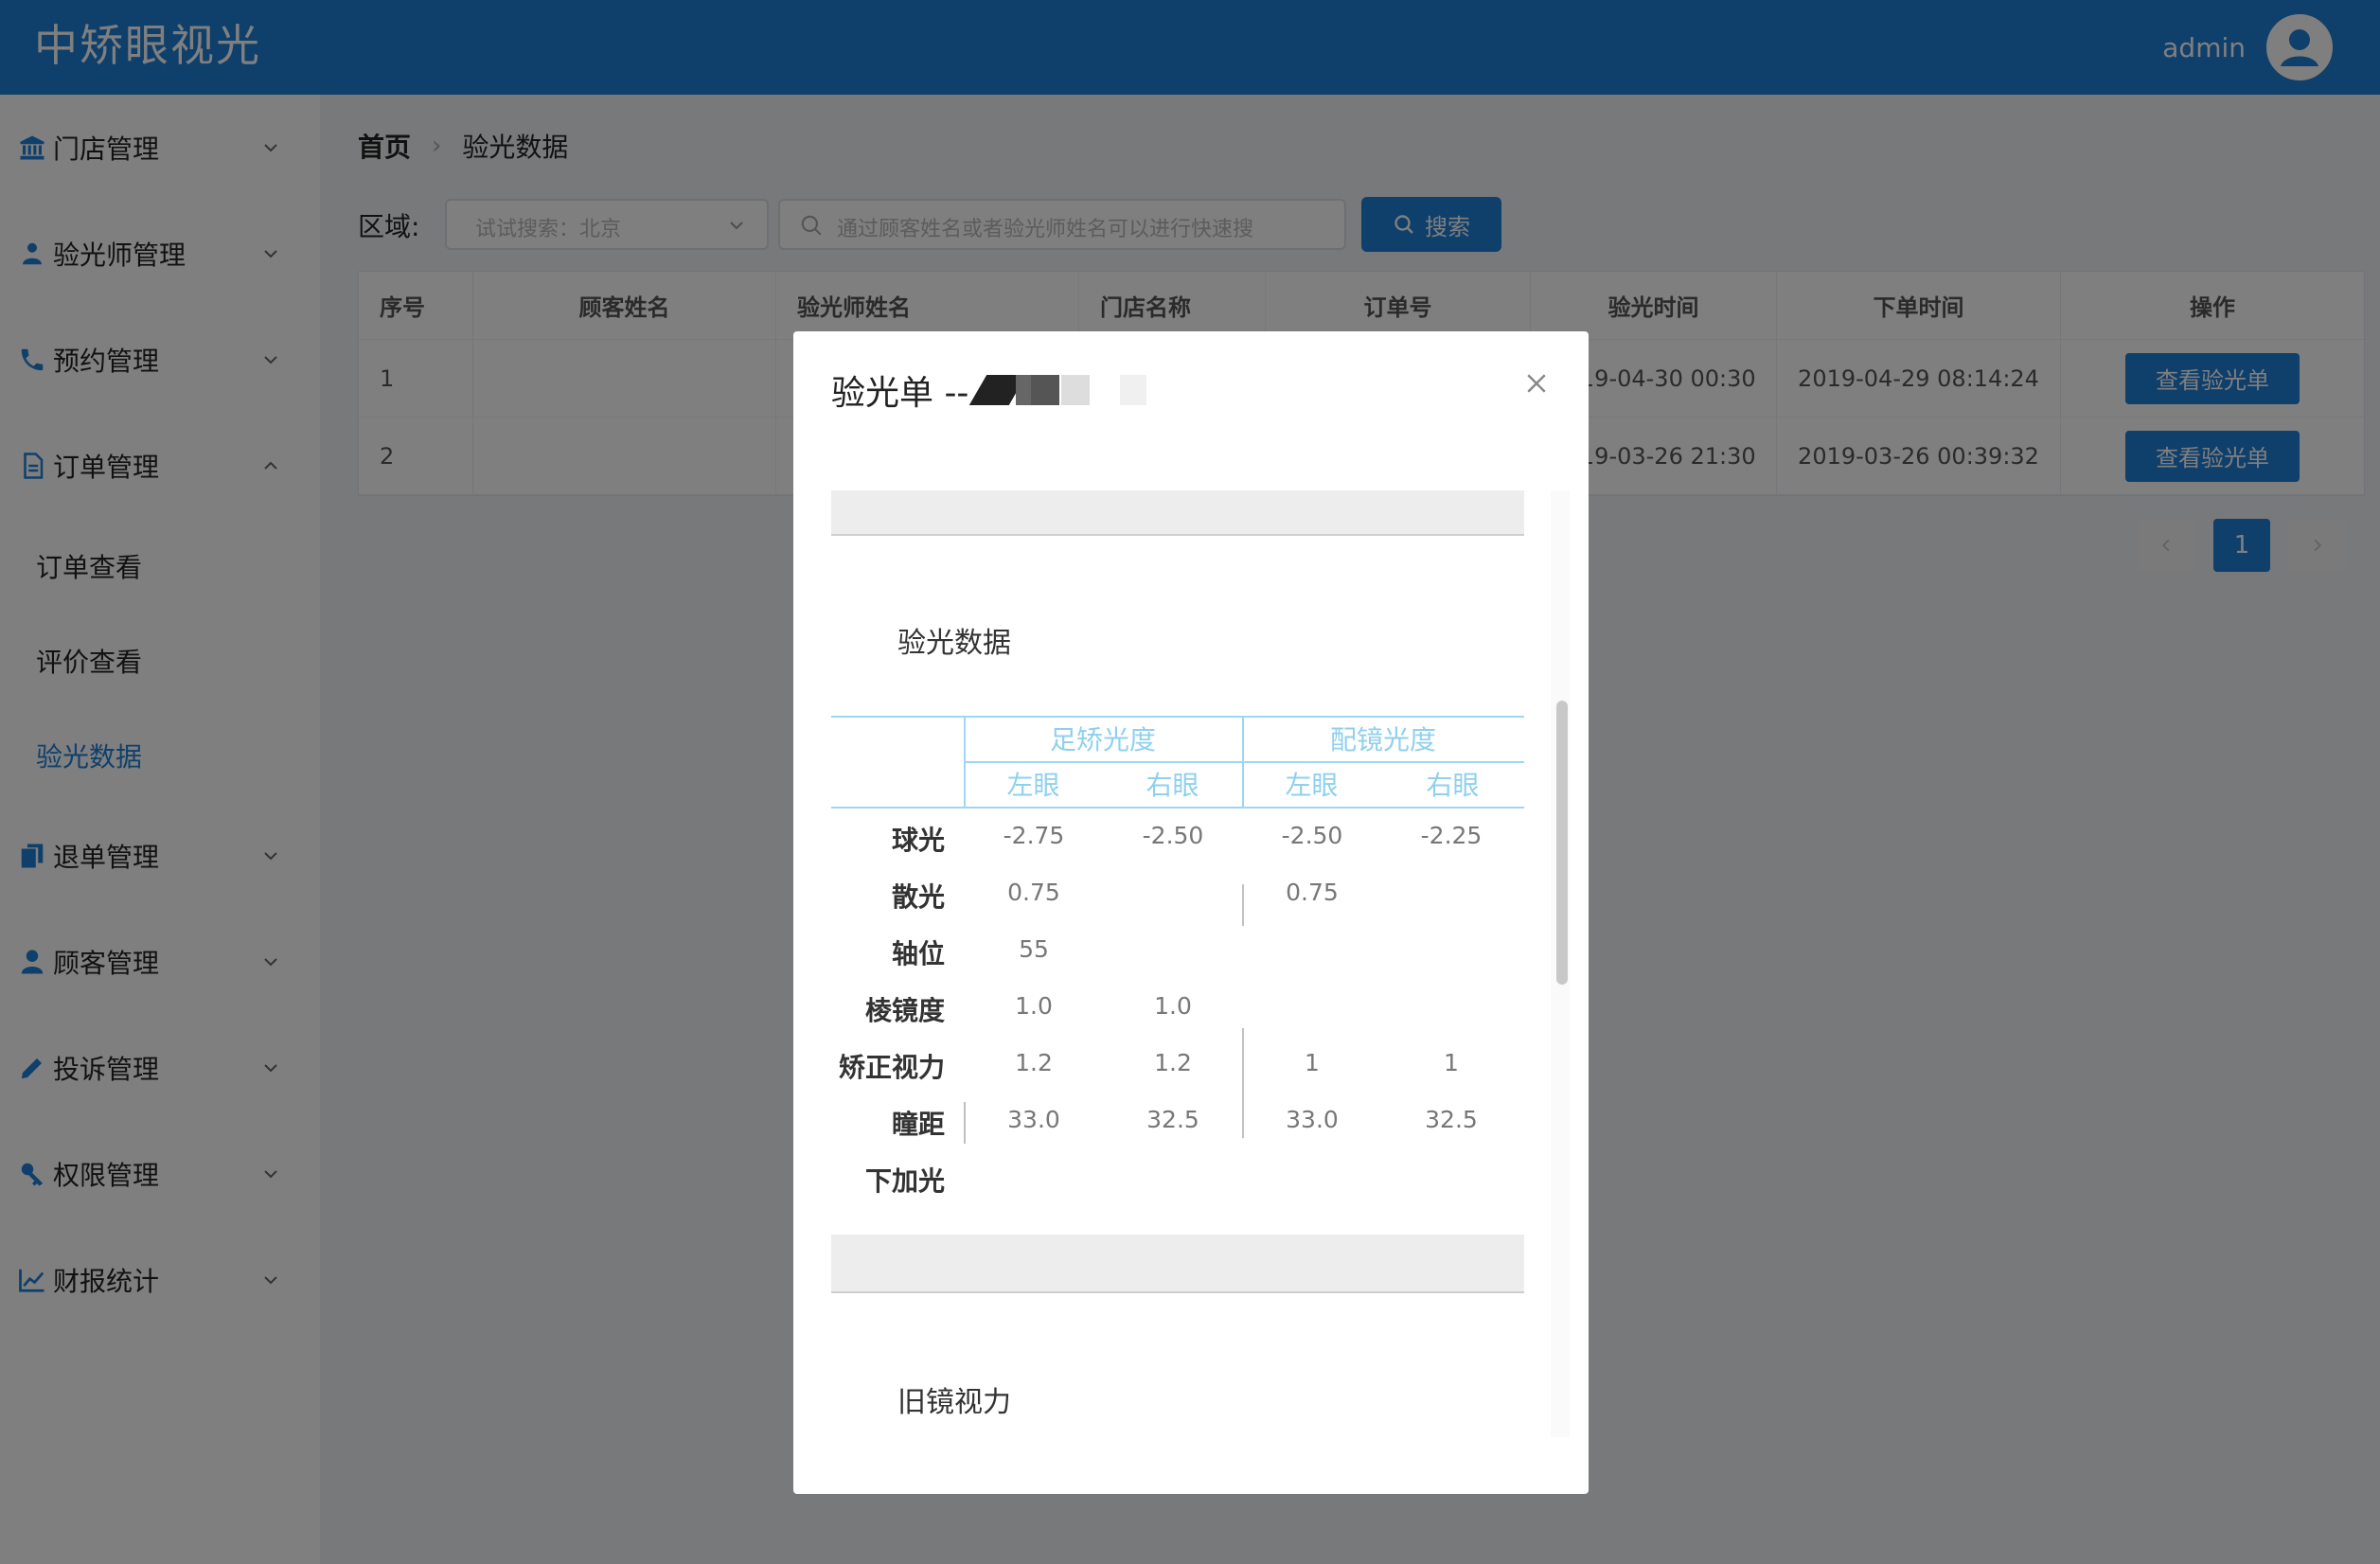 The image size is (2380, 1564). What do you see at coordinates (954, 1402) in the screenshot?
I see `section-title-old-glasses: 旧镜视力` at bounding box center [954, 1402].